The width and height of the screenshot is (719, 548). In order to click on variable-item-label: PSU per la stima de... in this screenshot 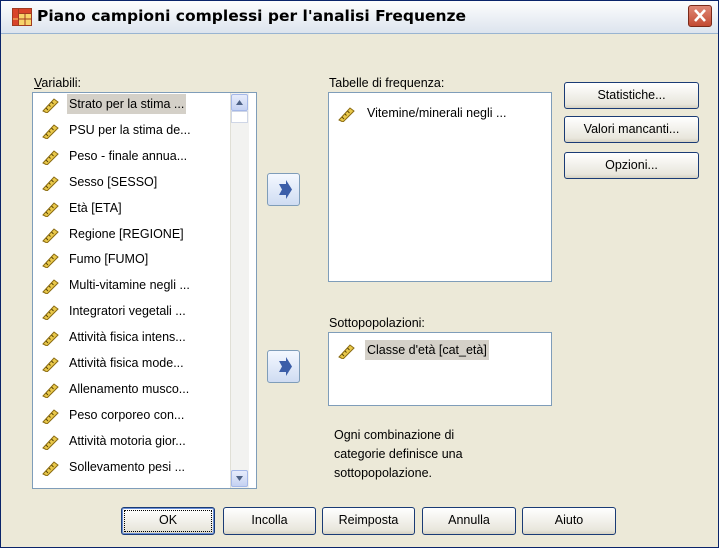, I will do `click(130, 129)`.